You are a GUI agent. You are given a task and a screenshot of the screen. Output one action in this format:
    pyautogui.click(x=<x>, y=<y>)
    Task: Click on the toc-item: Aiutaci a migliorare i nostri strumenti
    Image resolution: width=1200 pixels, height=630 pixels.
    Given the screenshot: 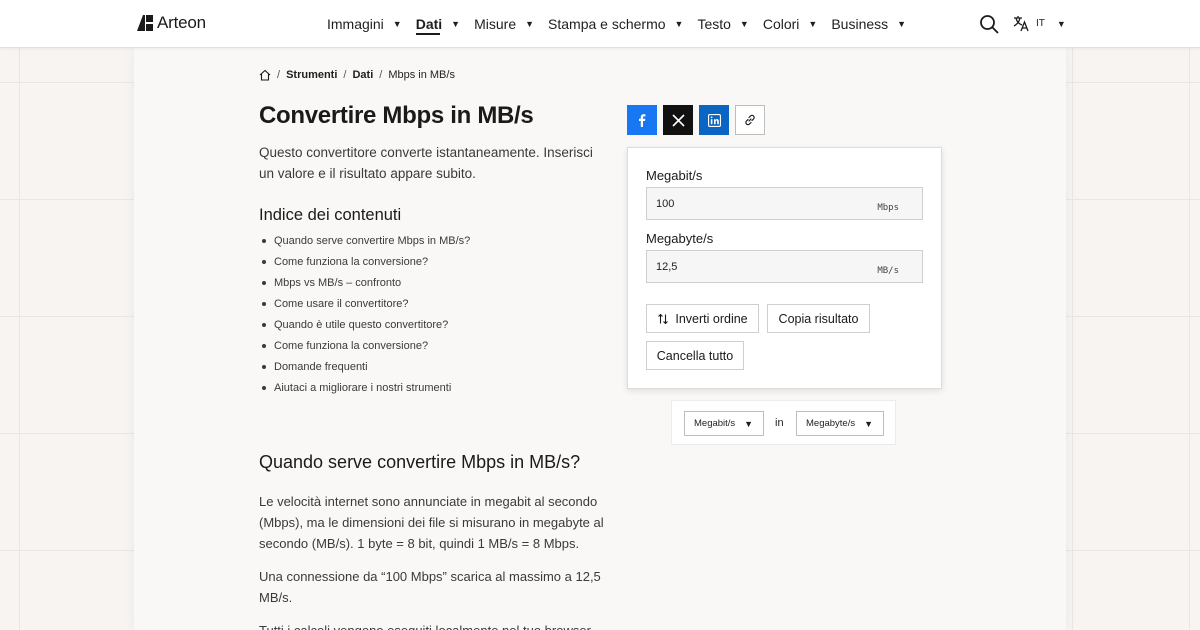 What is the action you would take?
    pyautogui.click(x=364, y=390)
    